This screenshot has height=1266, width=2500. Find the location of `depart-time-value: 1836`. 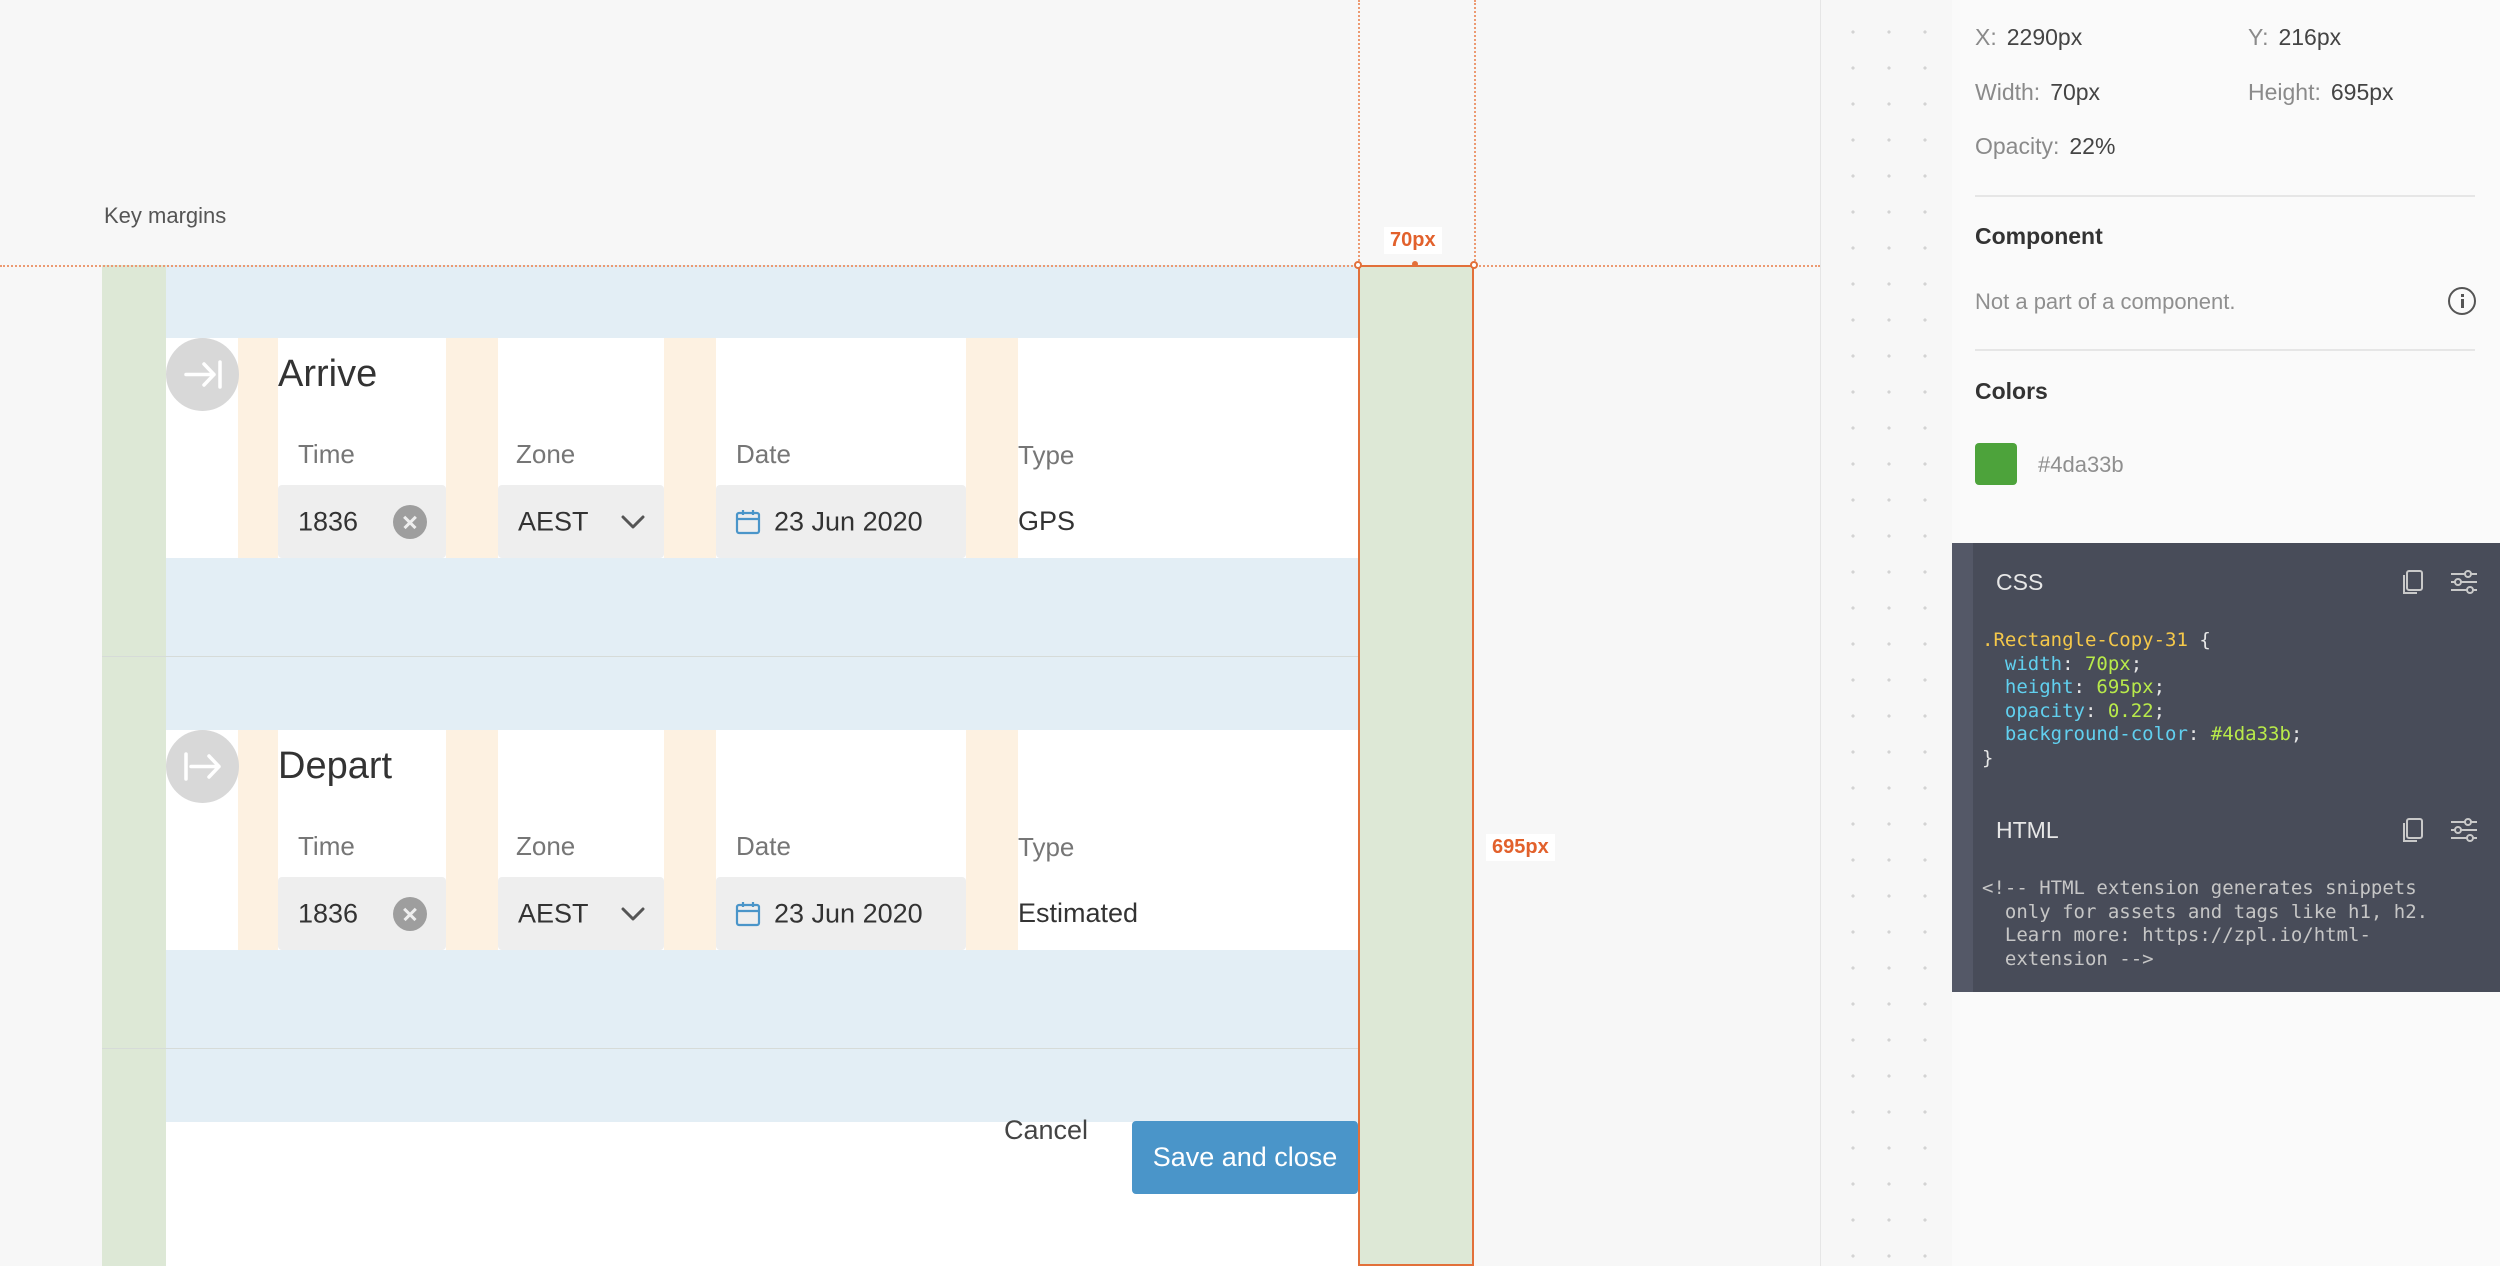

depart-time-value: 1836 is located at coordinates (328, 913).